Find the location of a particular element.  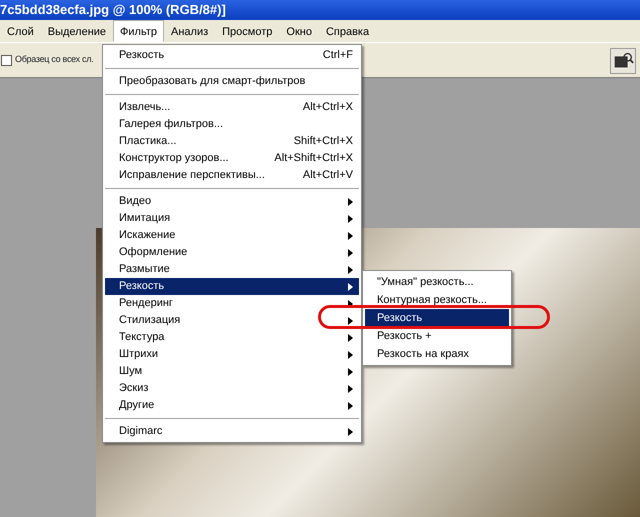

menu-item-label: Имитация is located at coordinates (144, 218).